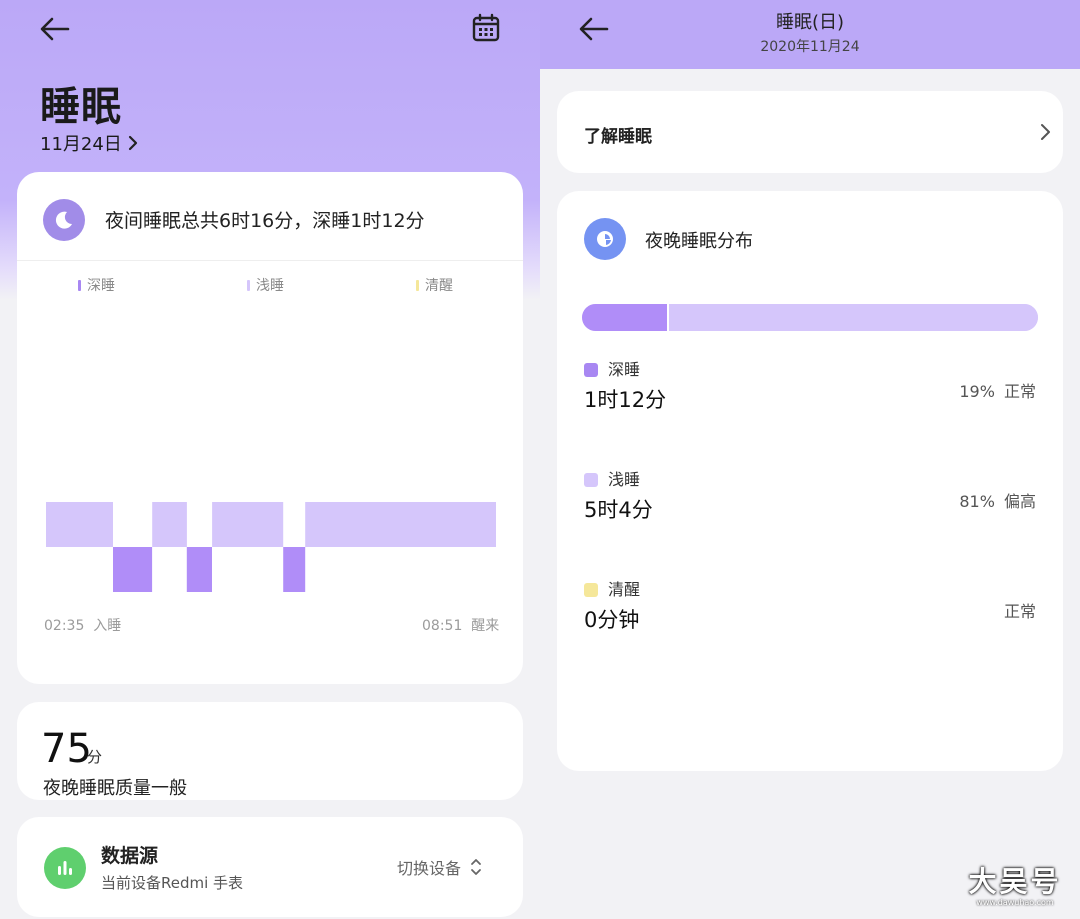 The height and width of the screenshot is (919, 1080). What do you see at coordinates (810, 391) in the screenshot?
I see `stage-row-deep: 深睡 1时12分 19% 正常` at bounding box center [810, 391].